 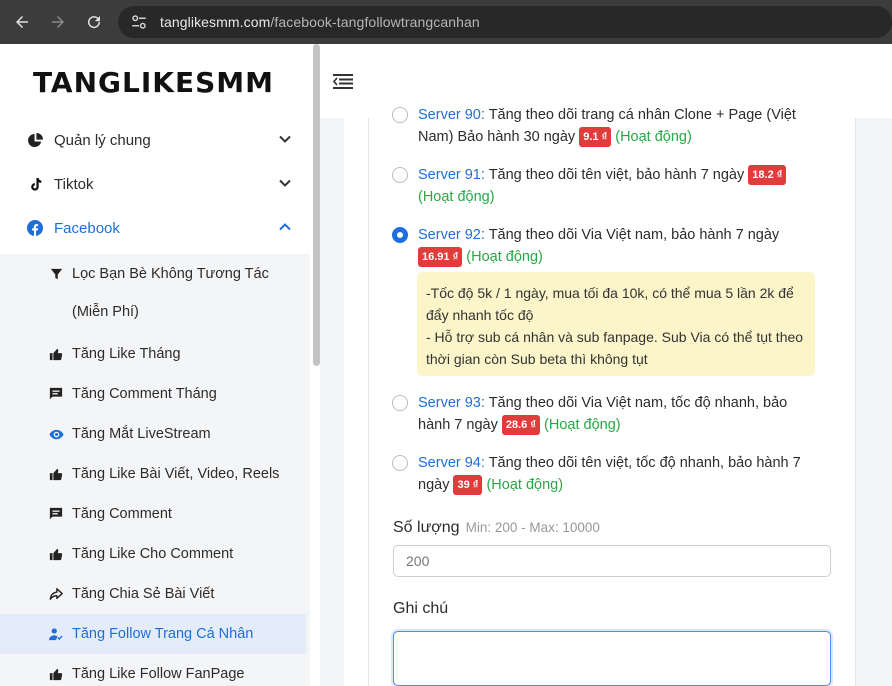 I want to click on menu-label: Facebook, so click(x=87, y=228).